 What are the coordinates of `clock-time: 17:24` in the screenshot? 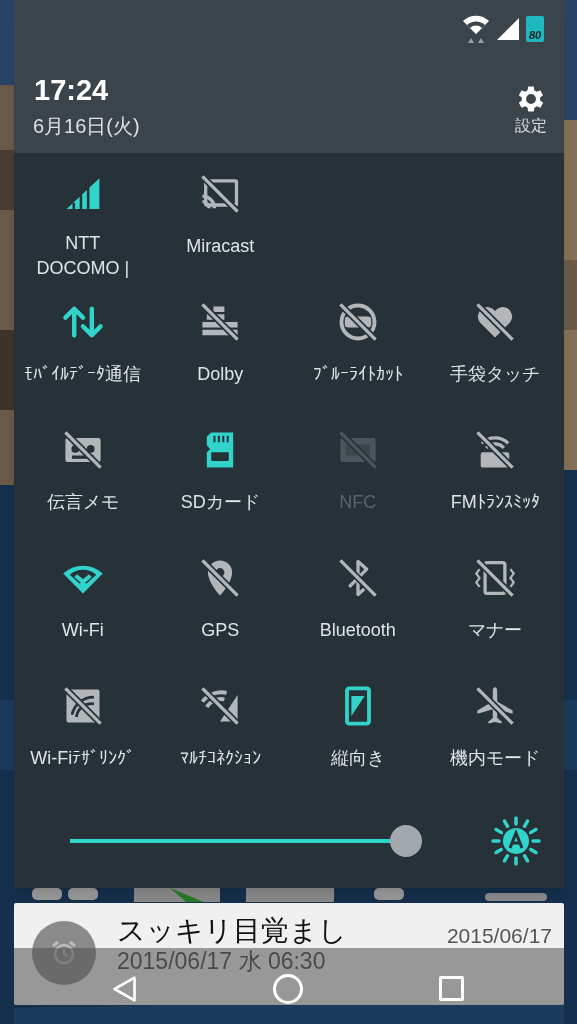 It's located at (71, 90).